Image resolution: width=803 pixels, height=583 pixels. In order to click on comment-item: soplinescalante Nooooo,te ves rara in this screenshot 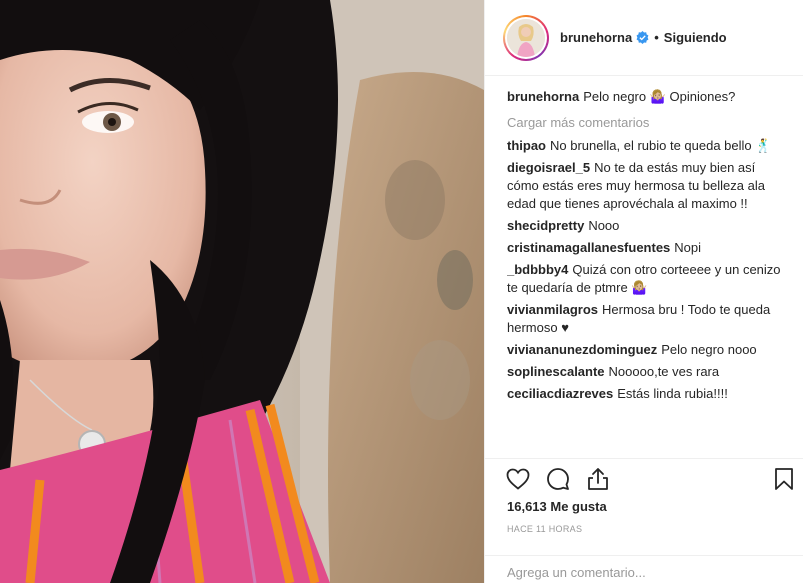, I will do `click(646, 372)`.